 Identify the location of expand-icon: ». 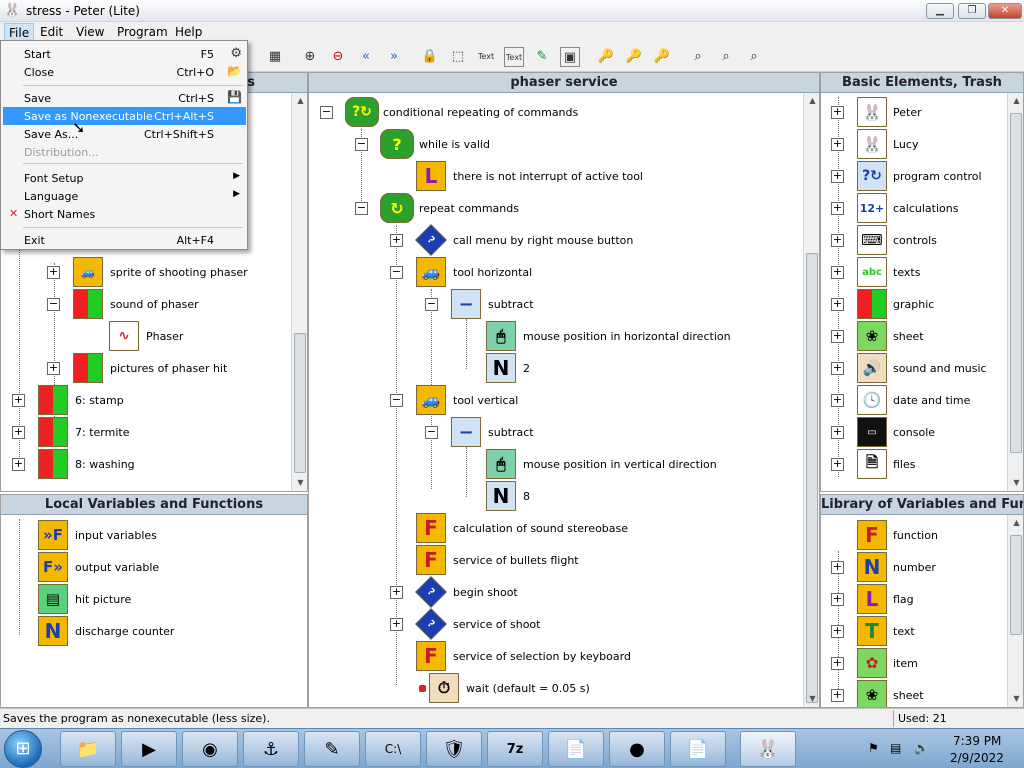
(394, 57).